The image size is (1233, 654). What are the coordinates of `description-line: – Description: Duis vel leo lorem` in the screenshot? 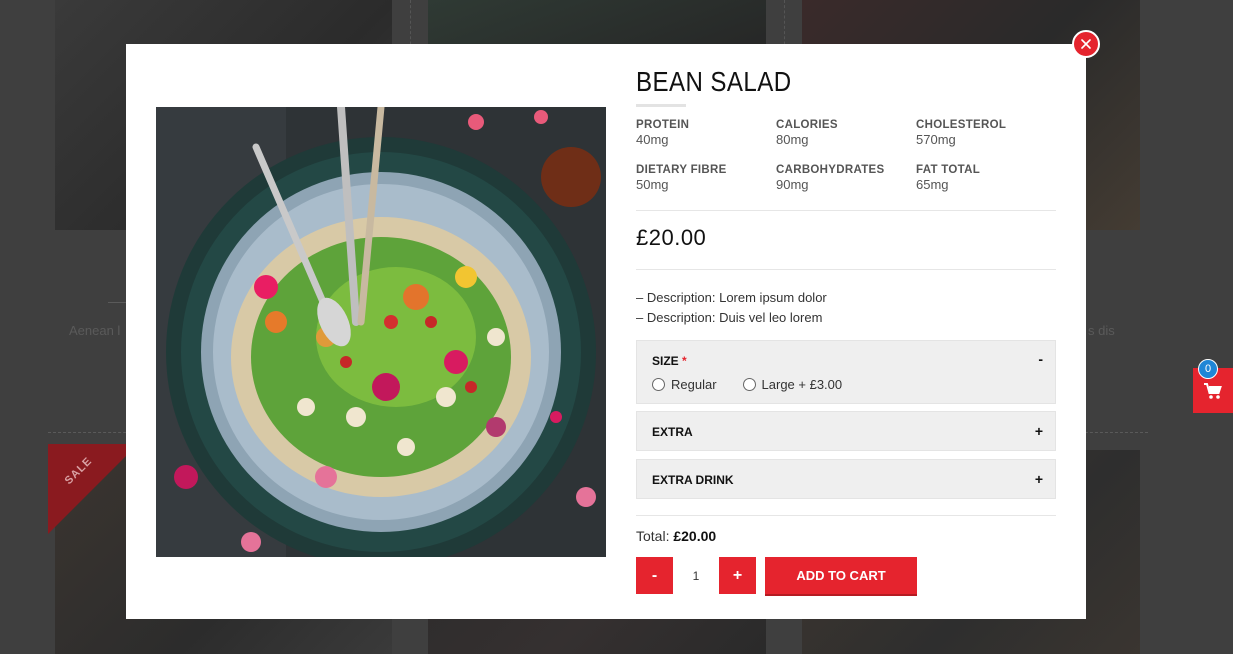 It's located at (729, 317).